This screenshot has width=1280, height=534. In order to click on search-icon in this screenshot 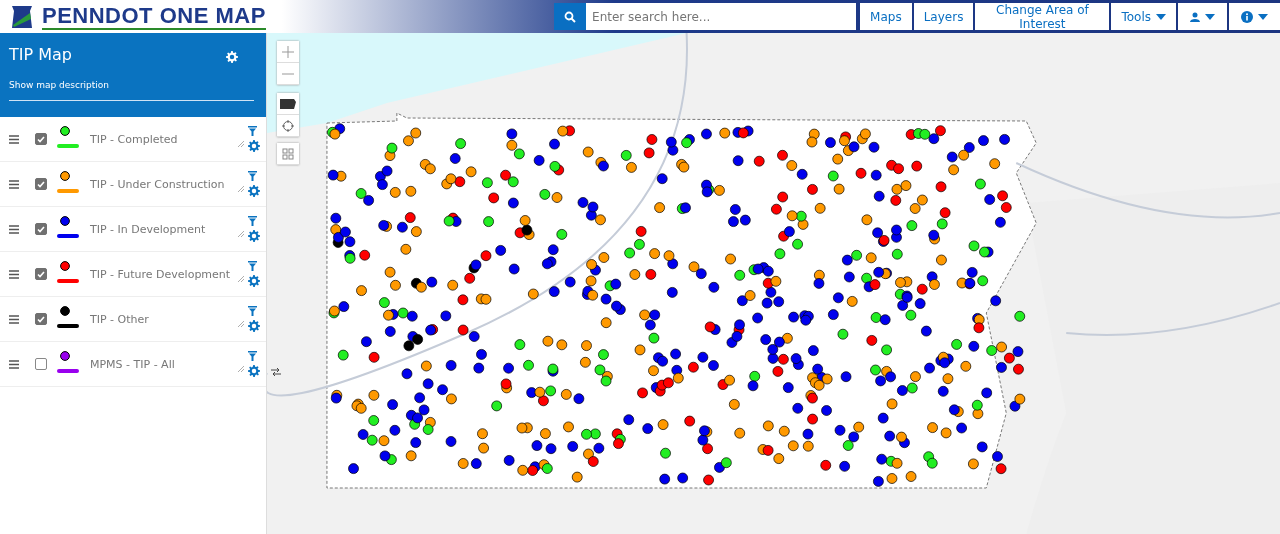, I will do `click(570, 16)`.